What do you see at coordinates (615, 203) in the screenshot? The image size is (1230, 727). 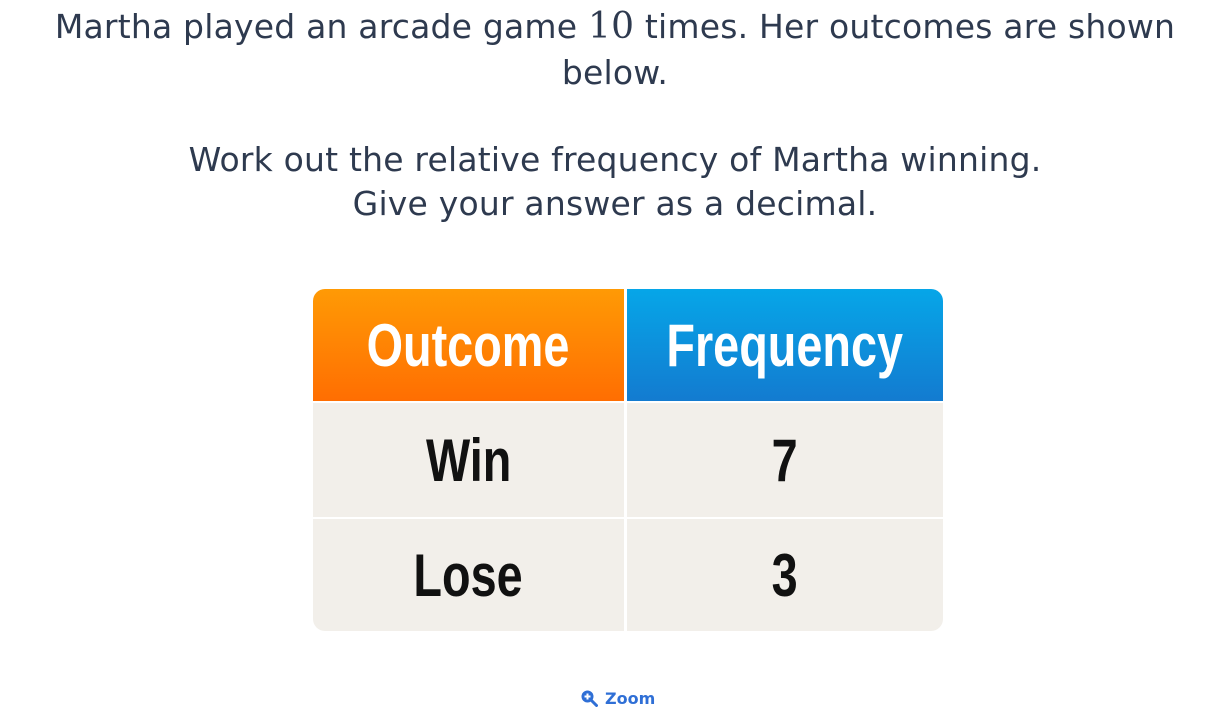 I see `answer-format-instruction: Give your answer as a decimal.` at bounding box center [615, 203].